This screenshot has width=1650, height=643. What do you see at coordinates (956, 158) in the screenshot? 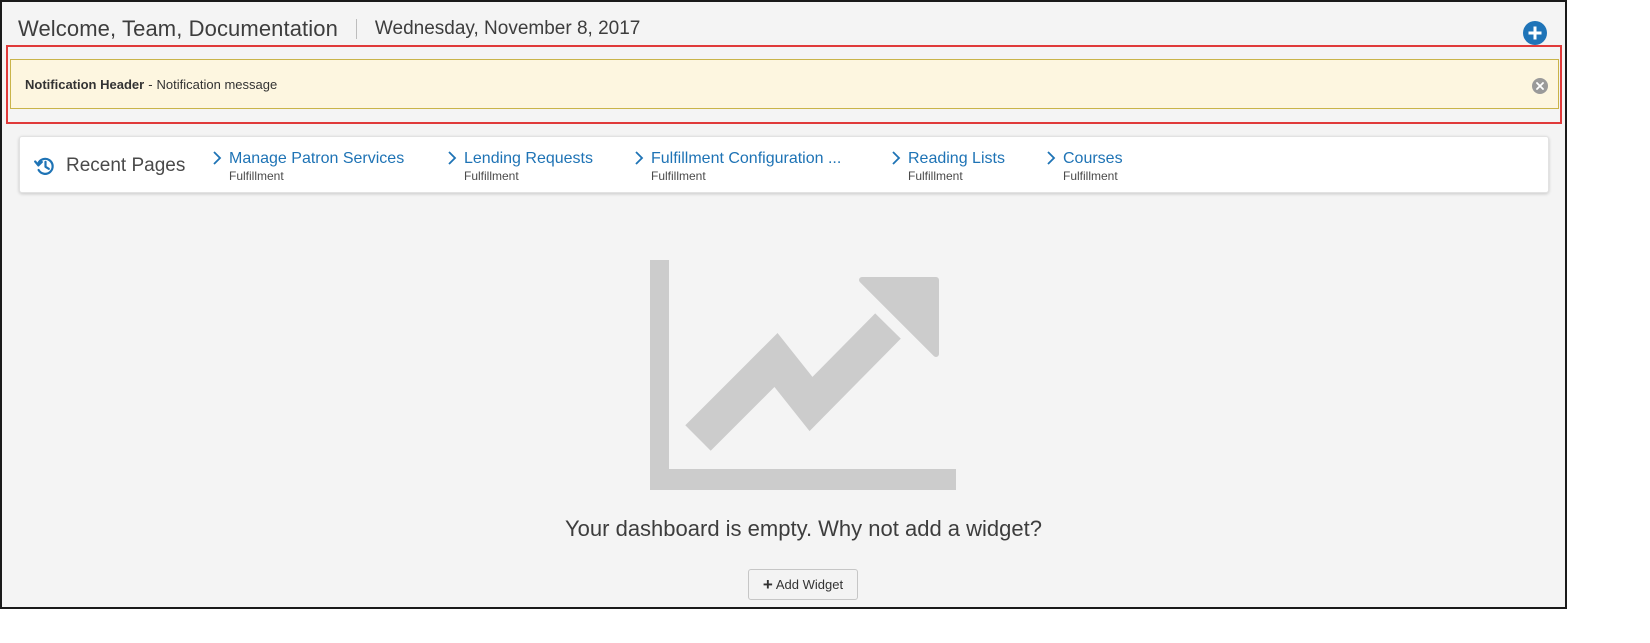
I see `recent-page-link: Reading Lists` at bounding box center [956, 158].